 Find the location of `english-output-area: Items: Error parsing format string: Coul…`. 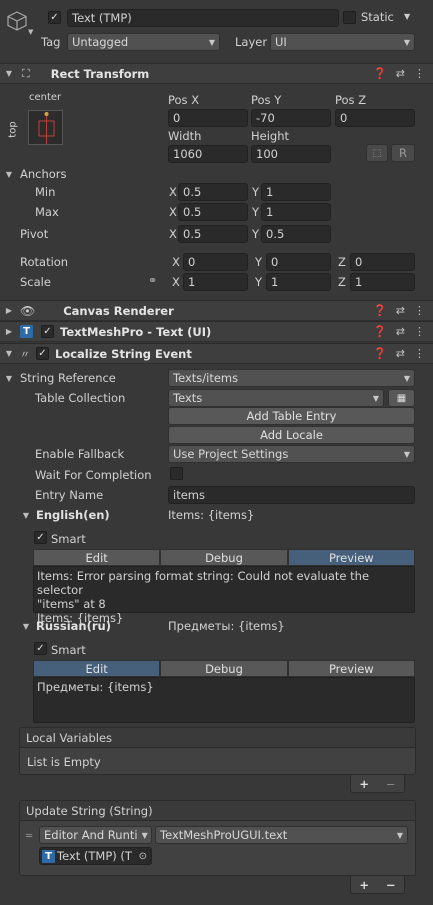

english-output-area: Items: Error parsing format string: Coul… is located at coordinates (224, 595).